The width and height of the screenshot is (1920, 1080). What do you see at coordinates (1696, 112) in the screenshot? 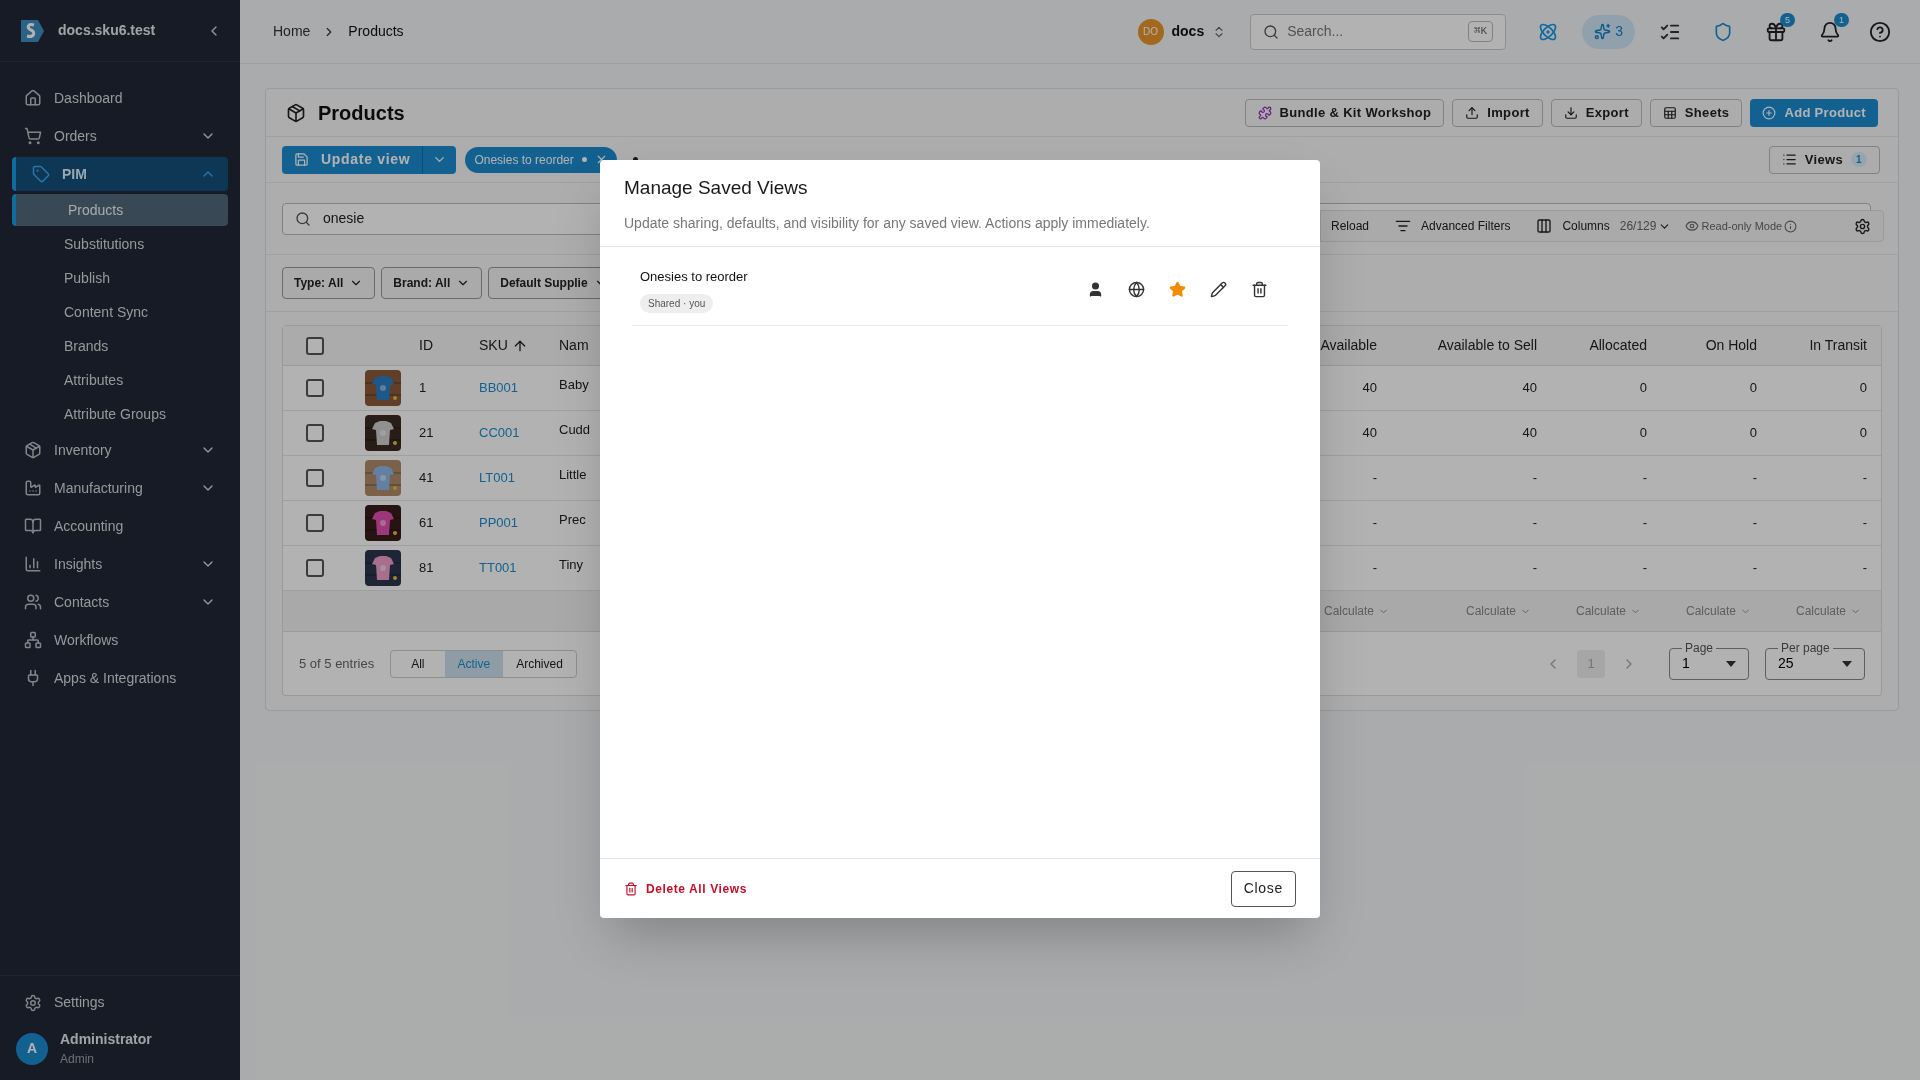
I see `toolbar-button: Sheets` at bounding box center [1696, 112].